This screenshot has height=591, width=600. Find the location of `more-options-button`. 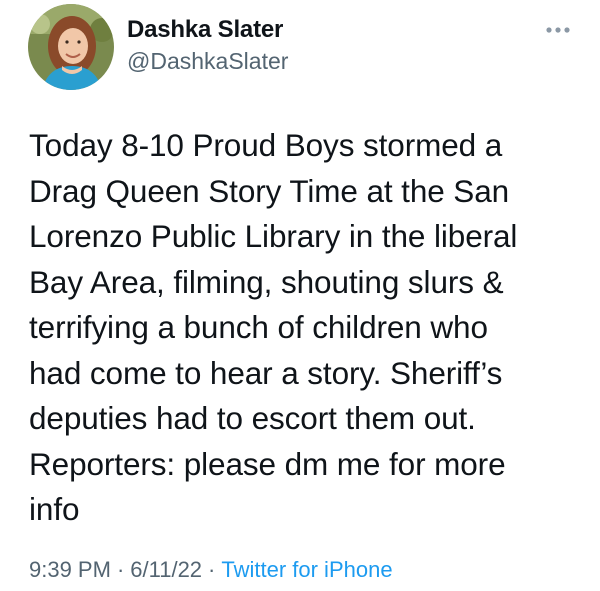

more-options-button is located at coordinates (558, 30).